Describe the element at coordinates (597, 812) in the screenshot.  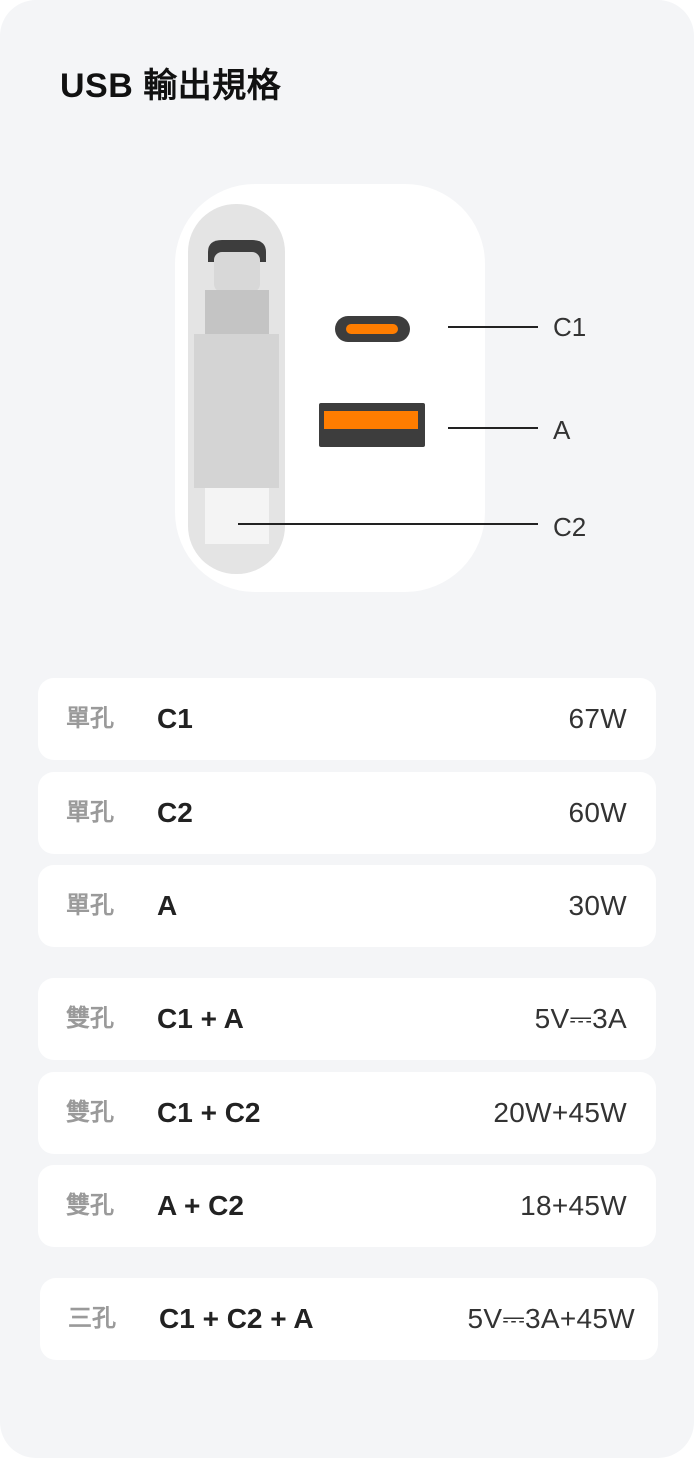
I see `spec-power-value: 60W` at that location.